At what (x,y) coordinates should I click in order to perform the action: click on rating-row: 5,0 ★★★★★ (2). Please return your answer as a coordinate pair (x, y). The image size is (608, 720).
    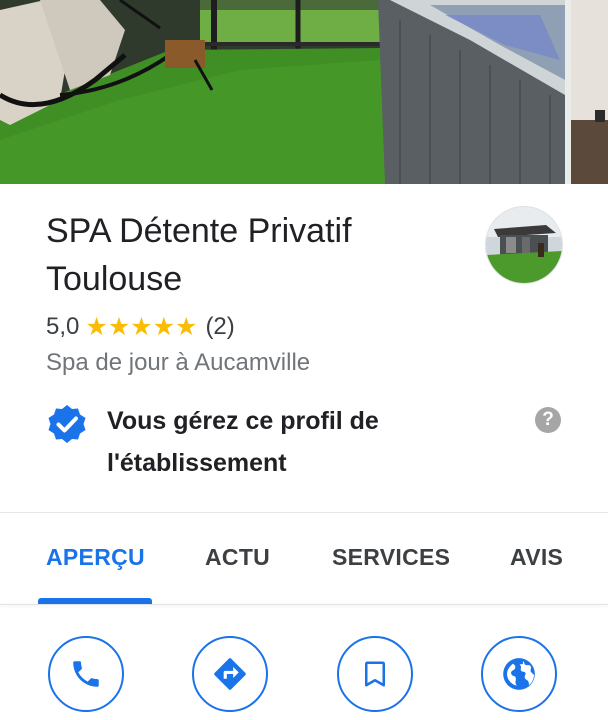
    Looking at the image, I should click on (140, 327).